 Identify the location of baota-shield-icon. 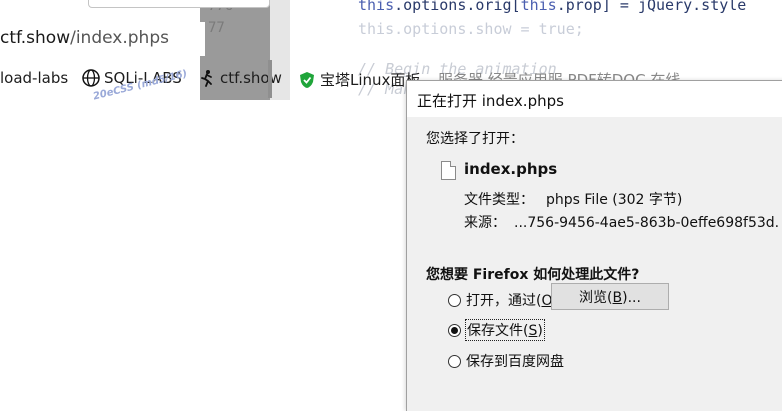
(307, 79).